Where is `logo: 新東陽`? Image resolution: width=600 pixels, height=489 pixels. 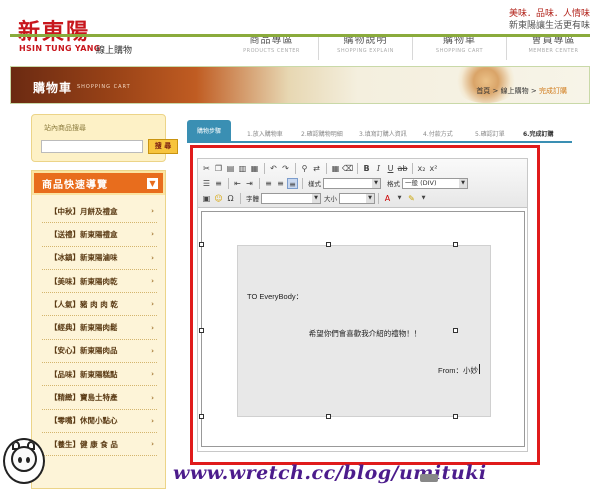
logo: 新東陽 is located at coordinates (54, 30).